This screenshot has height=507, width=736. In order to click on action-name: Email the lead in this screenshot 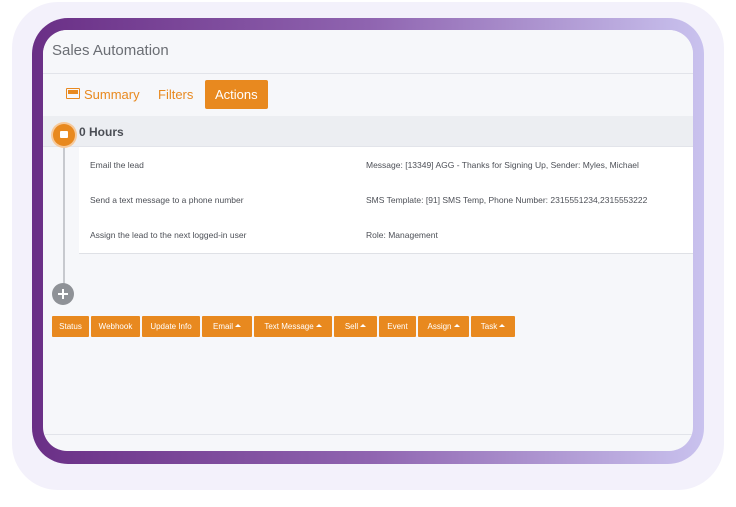, I will do `click(117, 165)`.